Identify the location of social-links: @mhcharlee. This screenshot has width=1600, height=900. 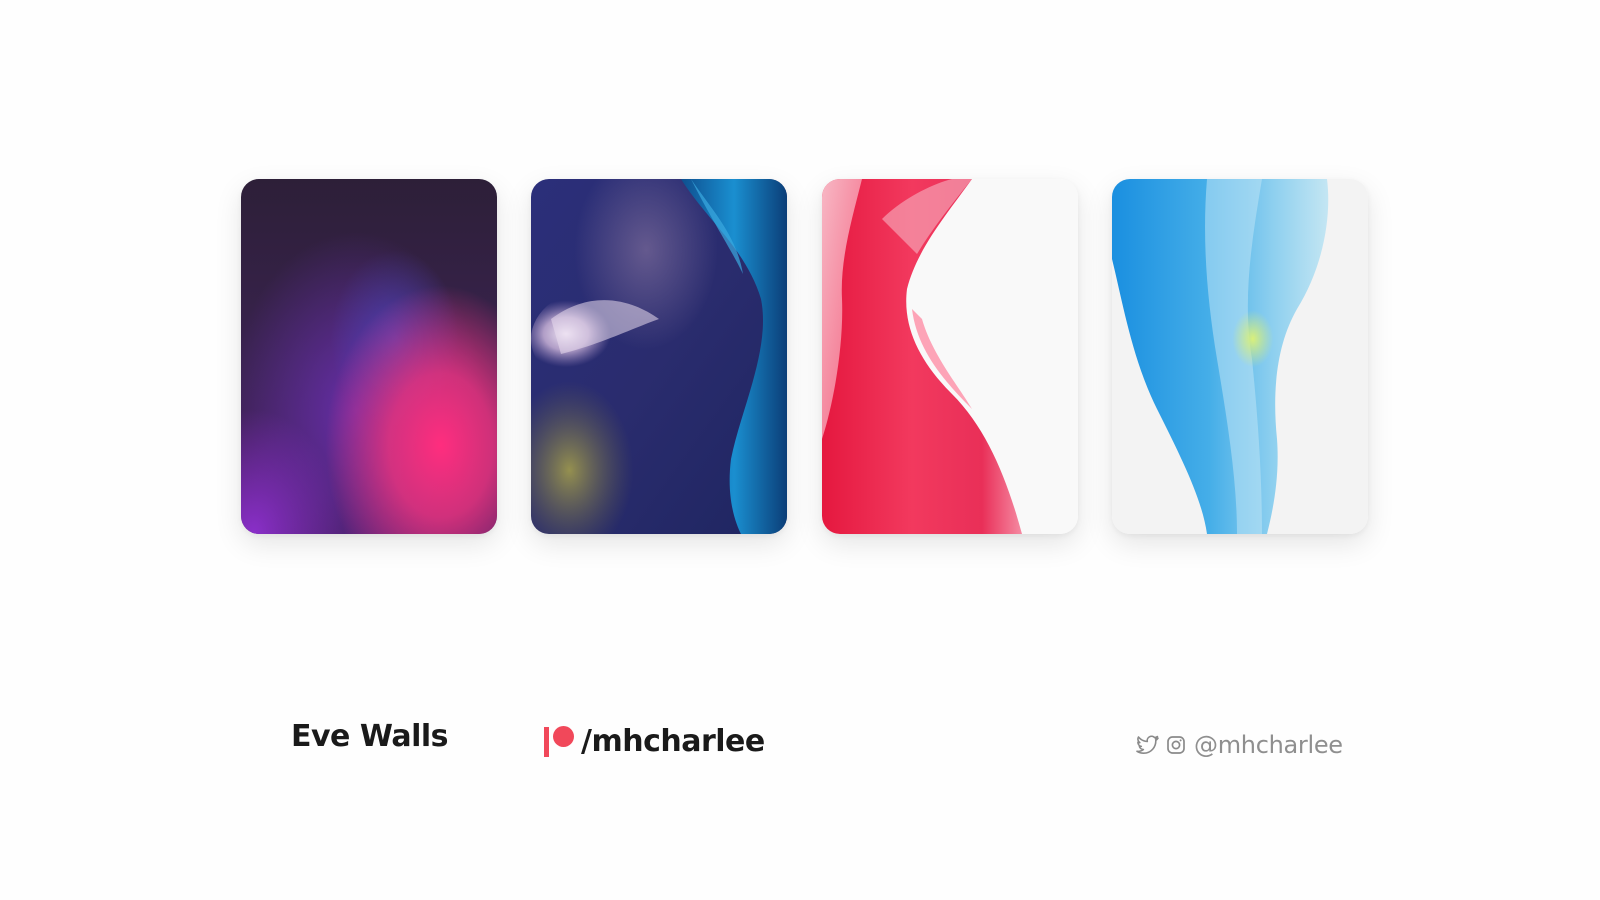
(1239, 745).